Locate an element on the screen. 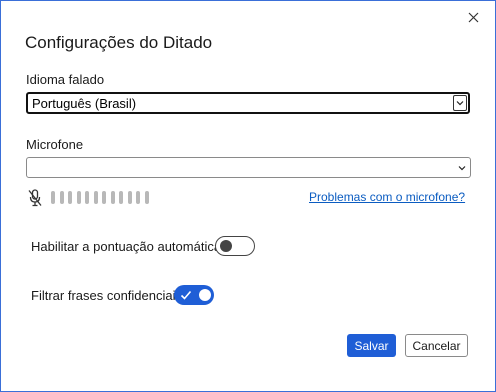 This screenshot has height=392, width=496. filter-sensitive-label: Filtrar frases confidenciais is located at coordinates (106, 295).